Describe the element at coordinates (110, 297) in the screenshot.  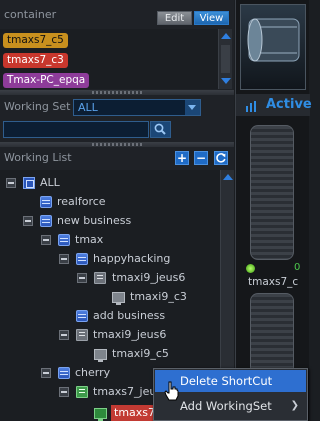
I see `tree-node-container: tmaxi9_c3` at that location.